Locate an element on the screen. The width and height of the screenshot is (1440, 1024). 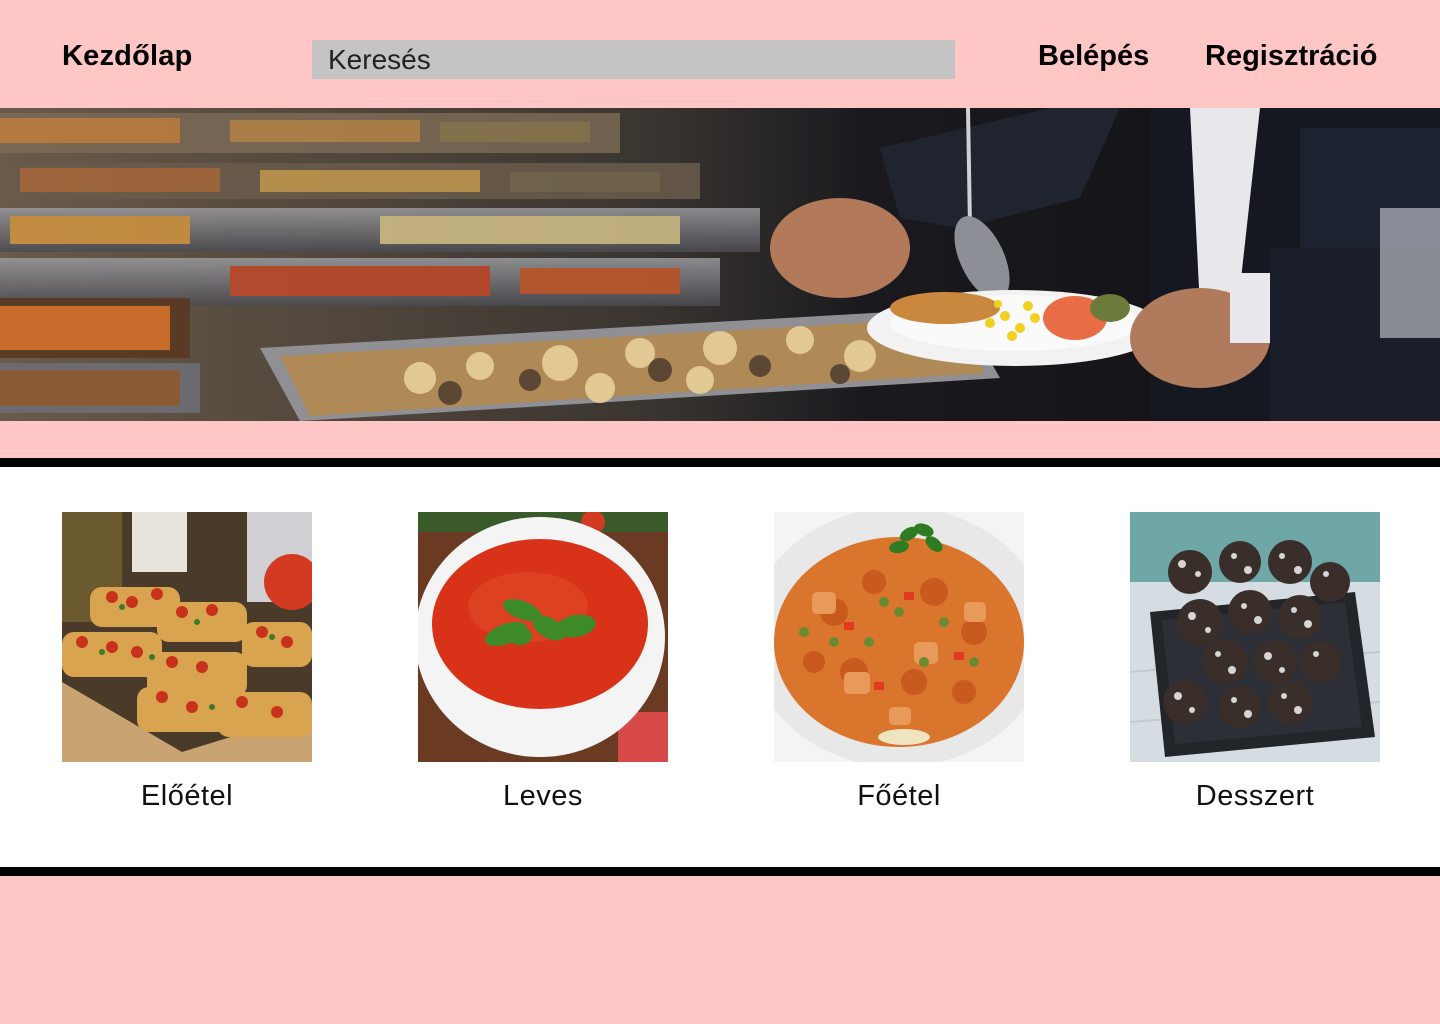
category-label: Desszert is located at coordinates (1255, 796).